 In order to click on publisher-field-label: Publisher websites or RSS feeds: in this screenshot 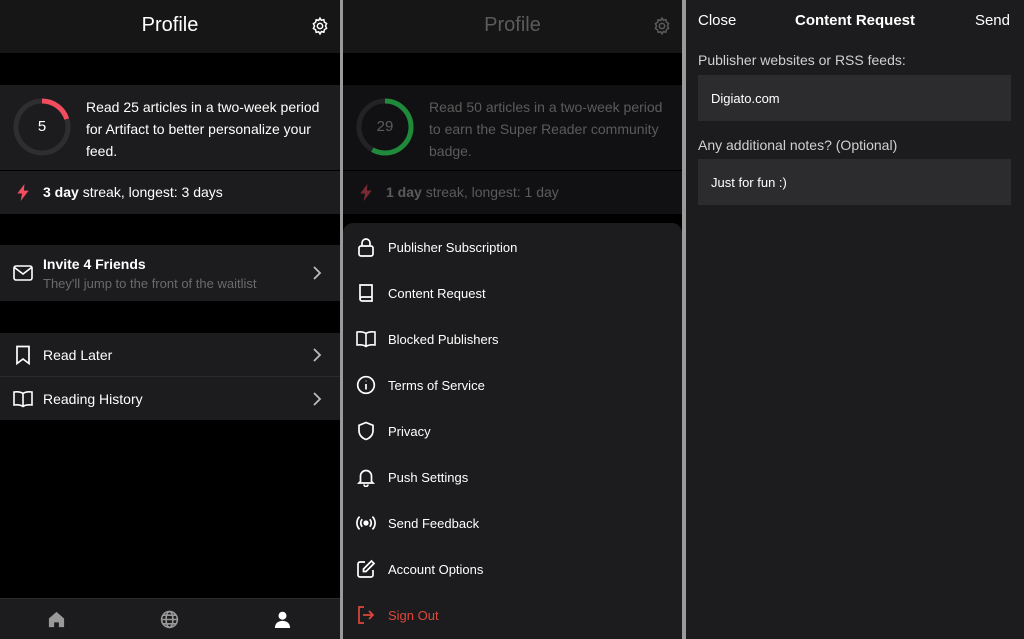, I will do `click(802, 60)`.